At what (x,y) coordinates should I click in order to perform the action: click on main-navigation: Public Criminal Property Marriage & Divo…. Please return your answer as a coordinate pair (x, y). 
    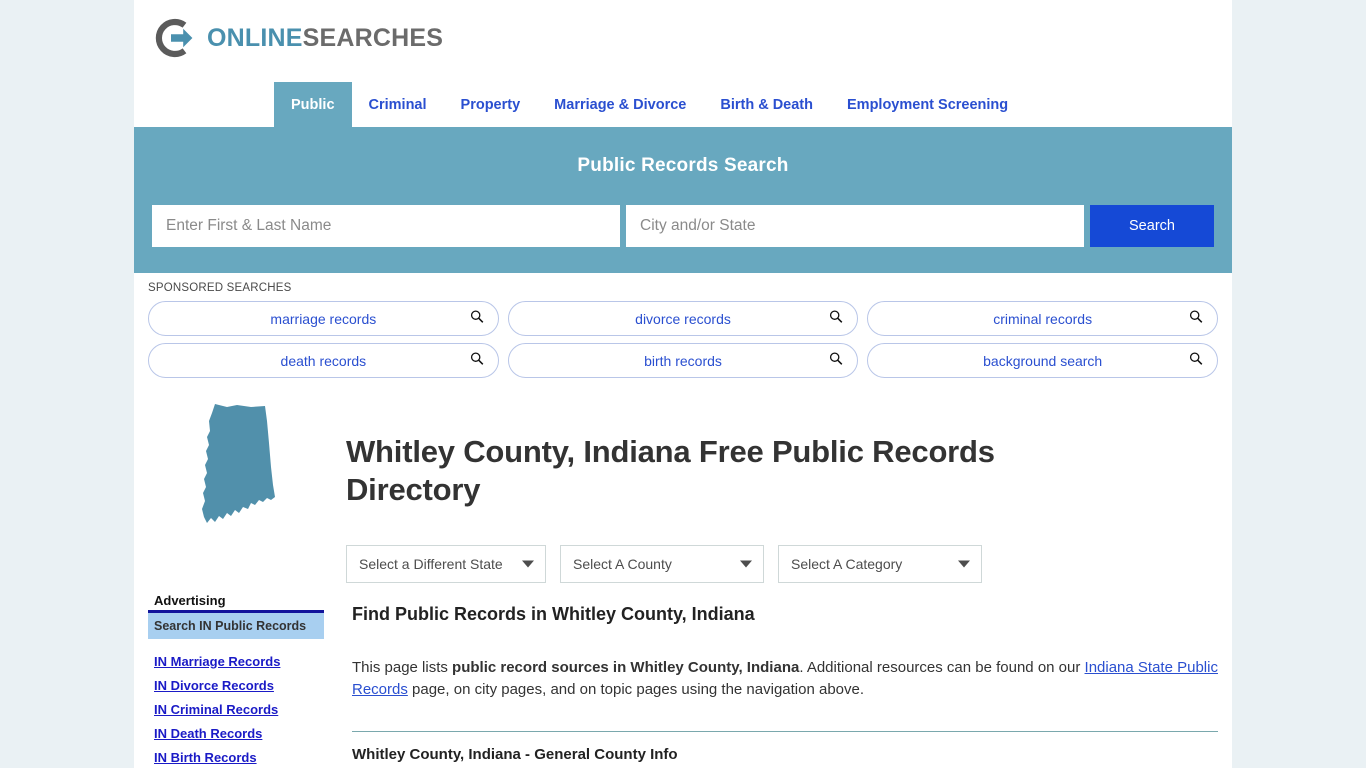
    Looking at the image, I should click on (683, 104).